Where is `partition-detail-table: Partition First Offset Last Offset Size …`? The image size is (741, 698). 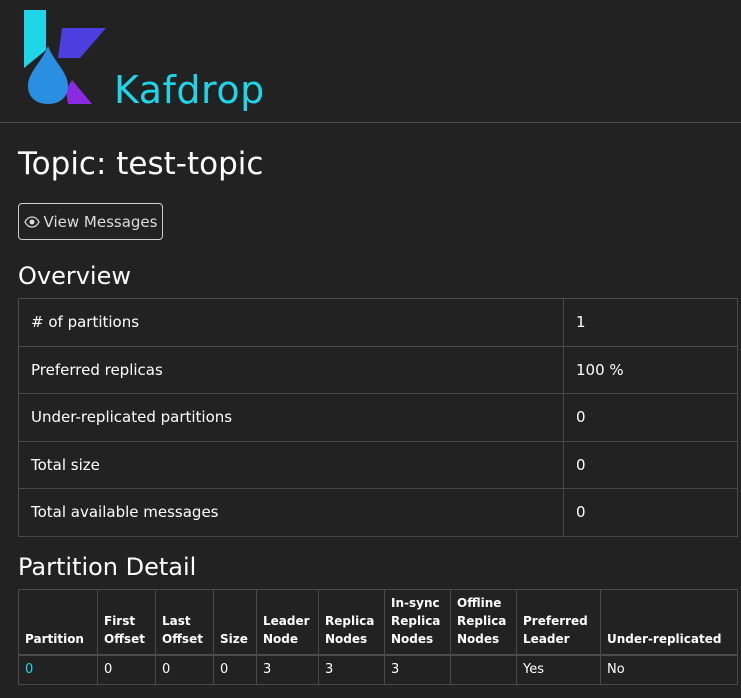
partition-detail-table: Partition First Offset Last Offset Size … is located at coordinates (378, 637).